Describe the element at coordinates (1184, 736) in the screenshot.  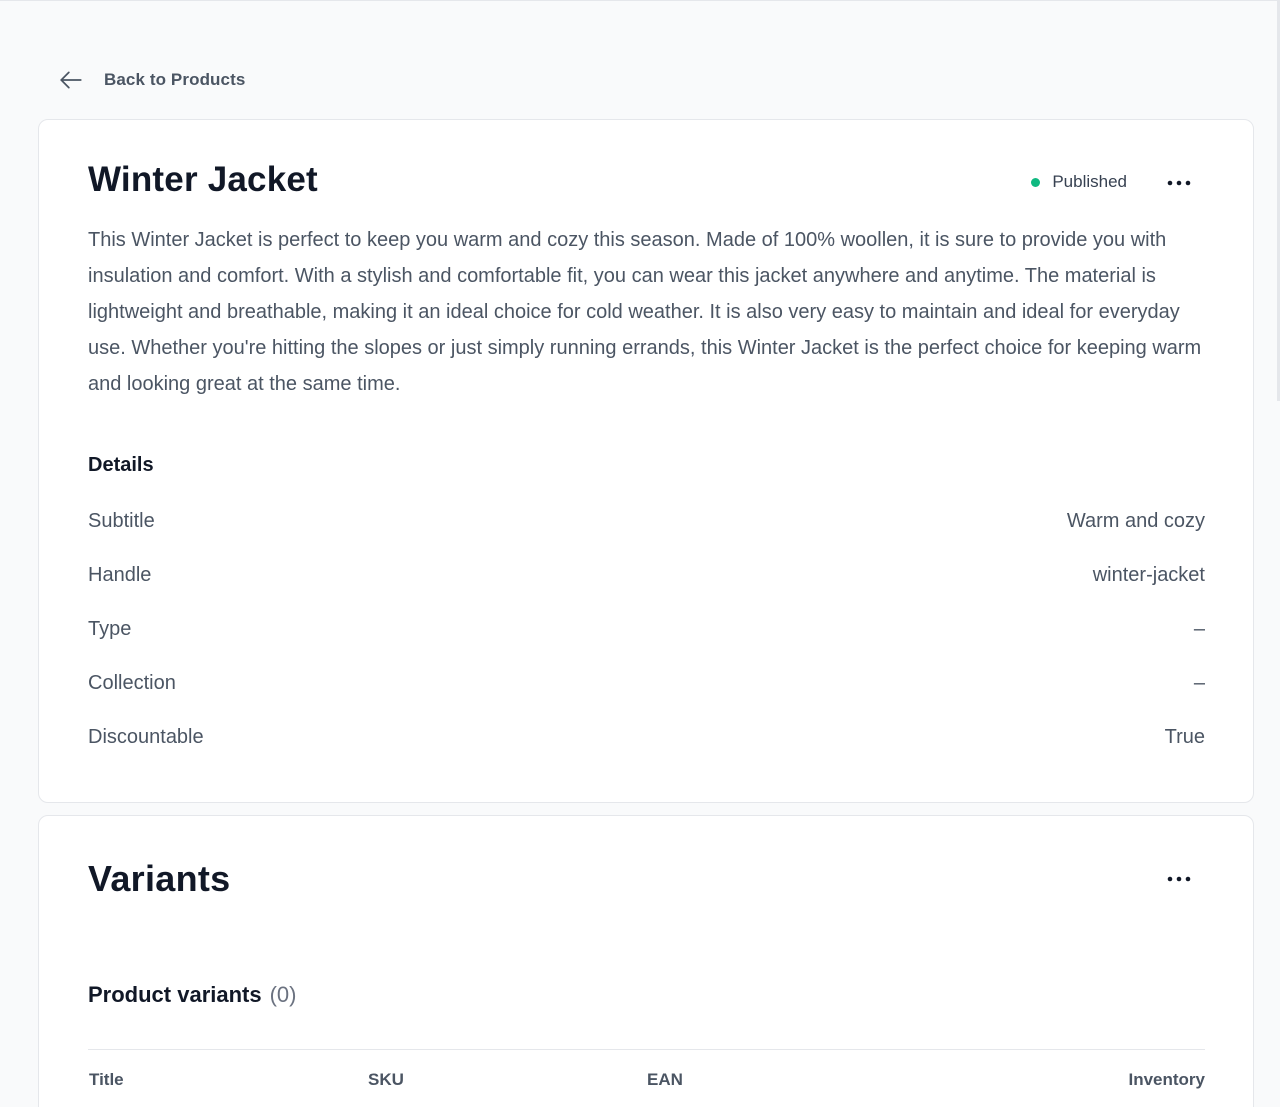
I see `detail-value: True` at that location.